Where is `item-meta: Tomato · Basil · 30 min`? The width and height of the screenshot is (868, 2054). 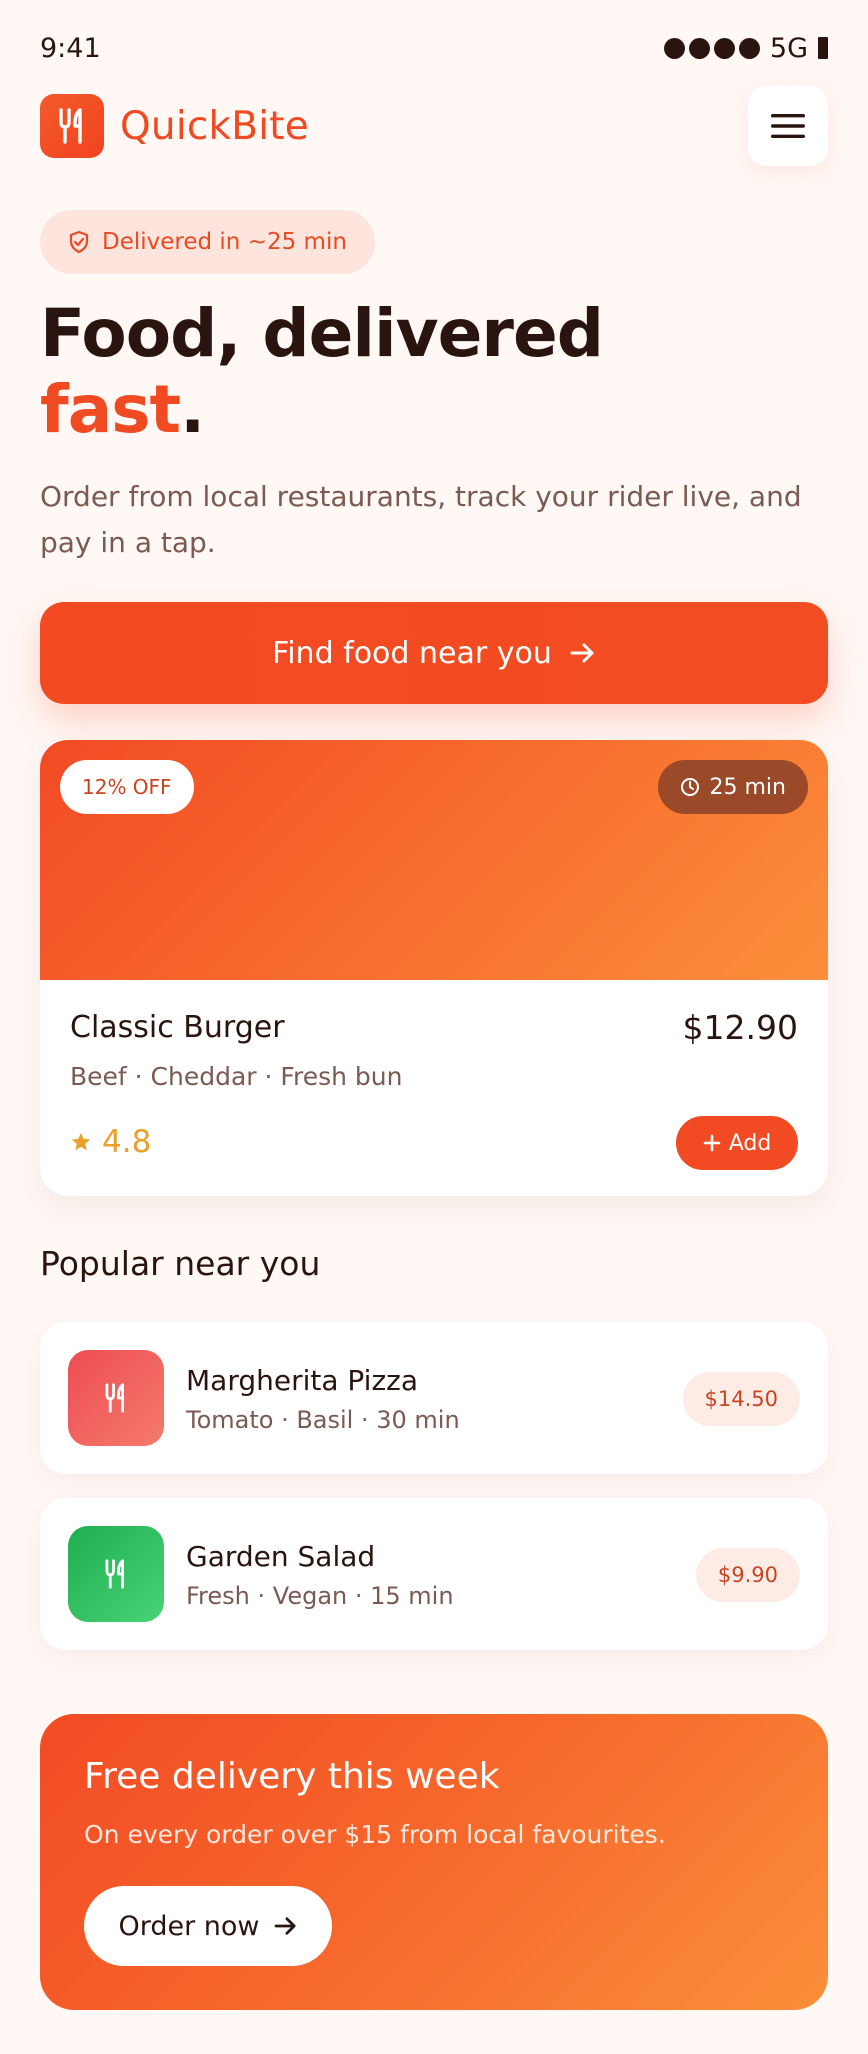 item-meta: Tomato · Basil · 30 min is located at coordinates (323, 1420).